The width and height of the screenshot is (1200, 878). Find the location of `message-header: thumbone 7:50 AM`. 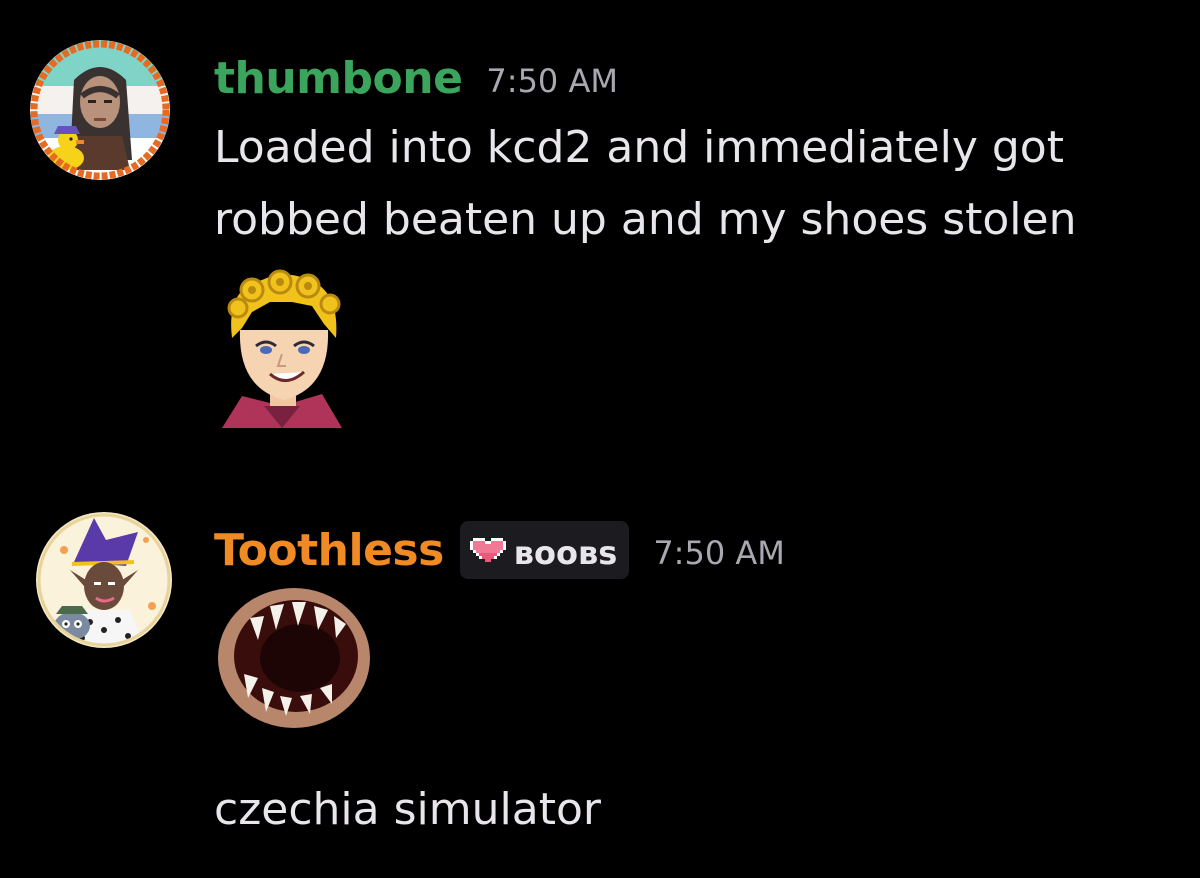

message-header: thumbone 7:50 AM is located at coordinates (416, 78).